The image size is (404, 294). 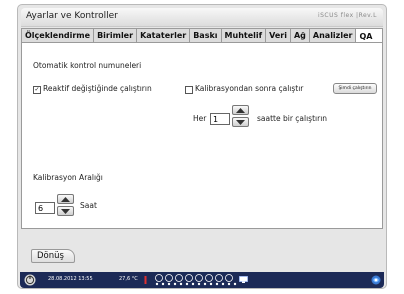 What do you see at coordinates (202, 17) in the screenshot?
I see `title-bar: Ayarlar ve Kontroller iSCUS flex |Rev.L` at bounding box center [202, 17].